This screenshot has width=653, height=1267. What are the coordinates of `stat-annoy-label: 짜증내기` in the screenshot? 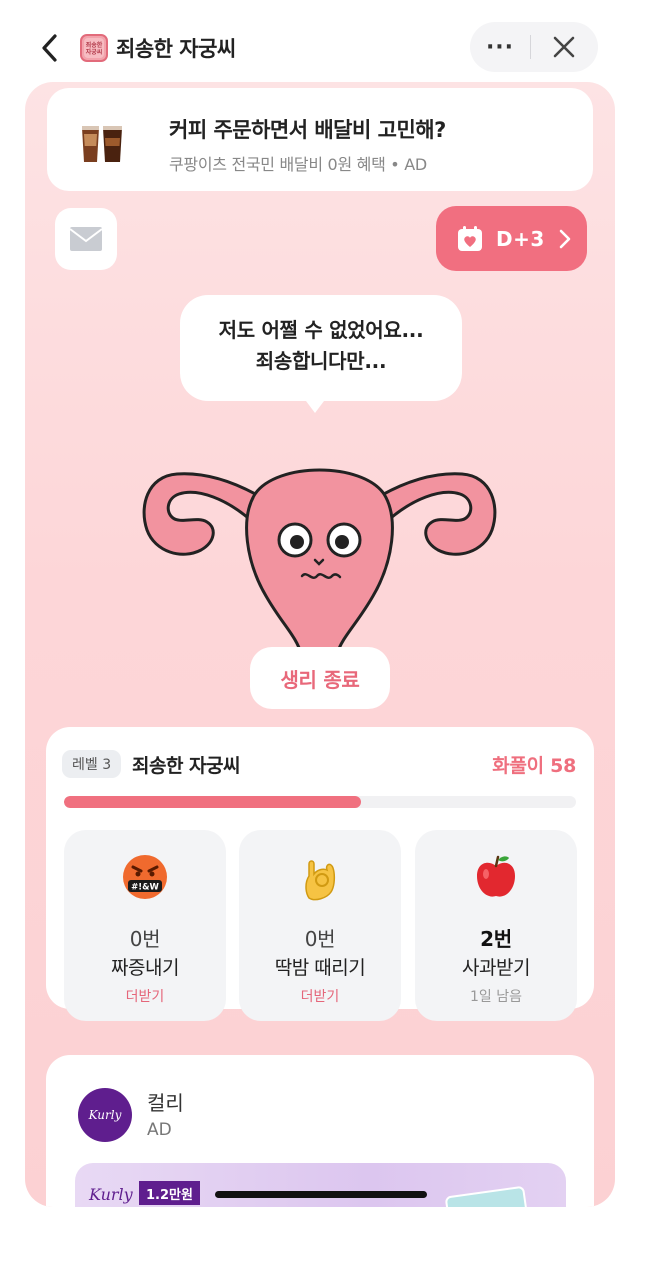 It's located at (145, 968).